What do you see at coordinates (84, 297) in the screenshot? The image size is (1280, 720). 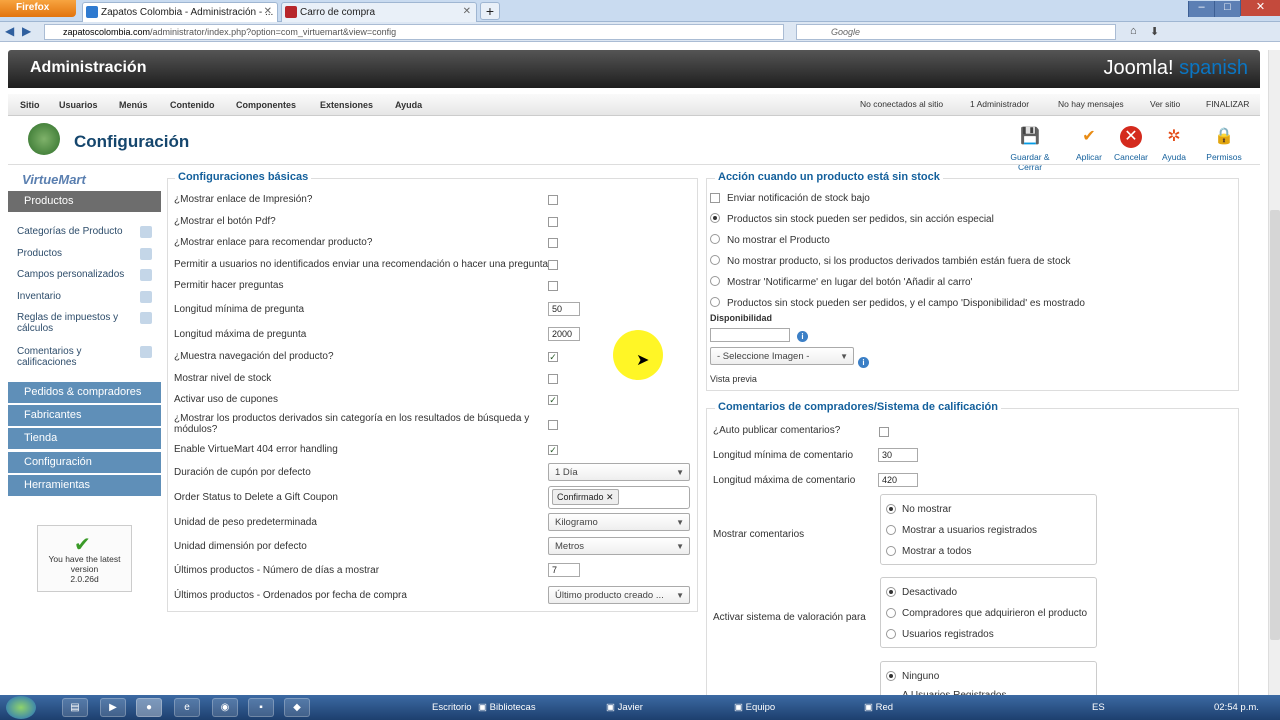 I see `sidebar-item-inventario: Inventario` at bounding box center [84, 297].